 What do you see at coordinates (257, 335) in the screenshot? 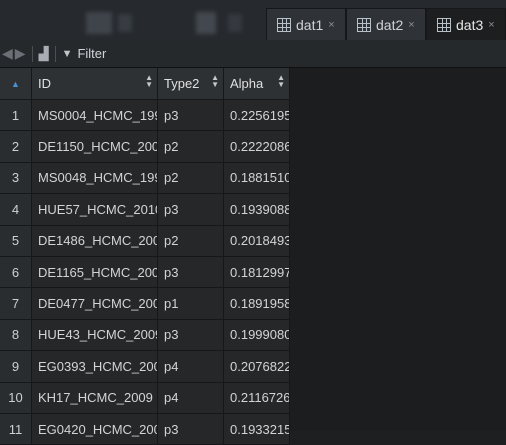
I see `cell-alpha: 0.1999080` at bounding box center [257, 335].